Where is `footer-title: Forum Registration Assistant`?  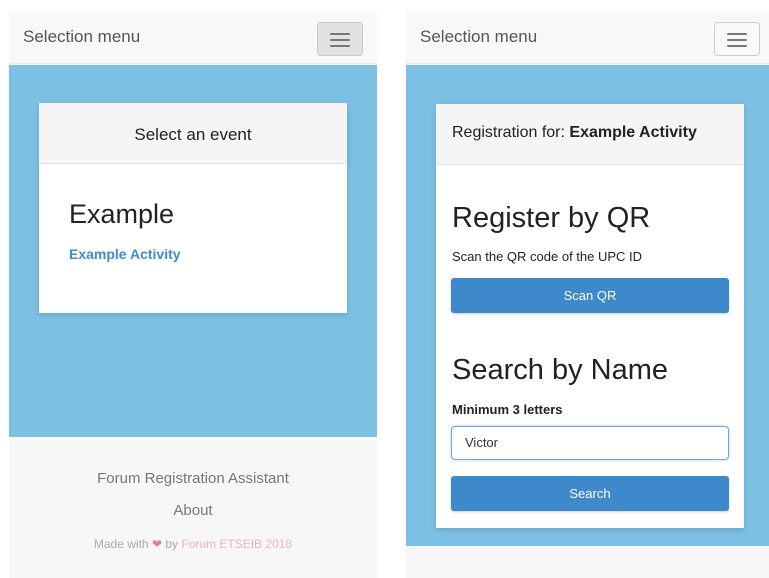 footer-title: Forum Registration Assistant is located at coordinates (193, 478).